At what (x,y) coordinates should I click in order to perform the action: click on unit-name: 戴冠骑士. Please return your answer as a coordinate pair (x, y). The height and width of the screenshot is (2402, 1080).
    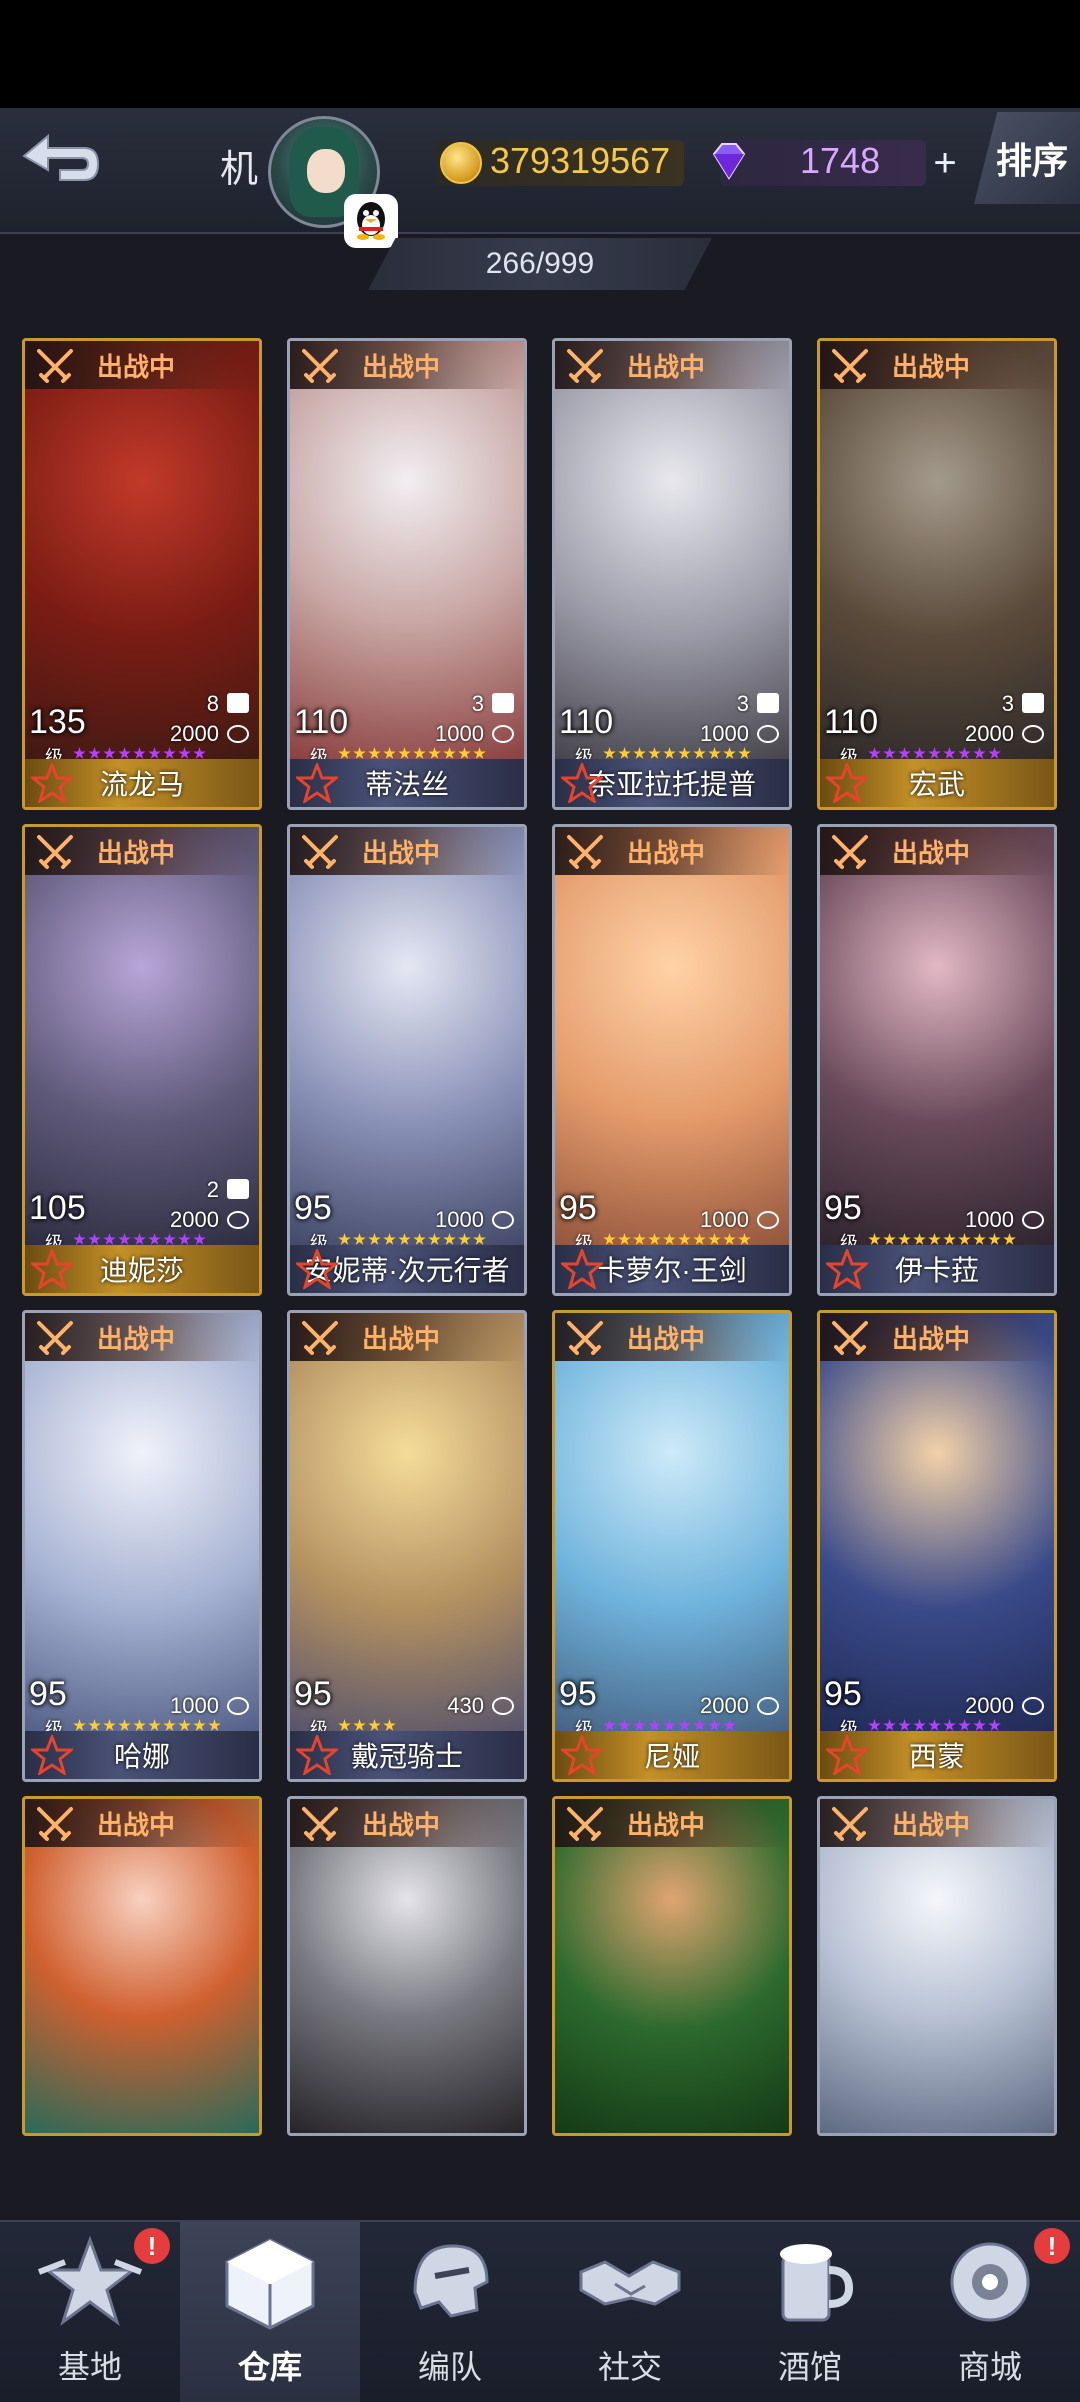
    Looking at the image, I should click on (406, 1756).